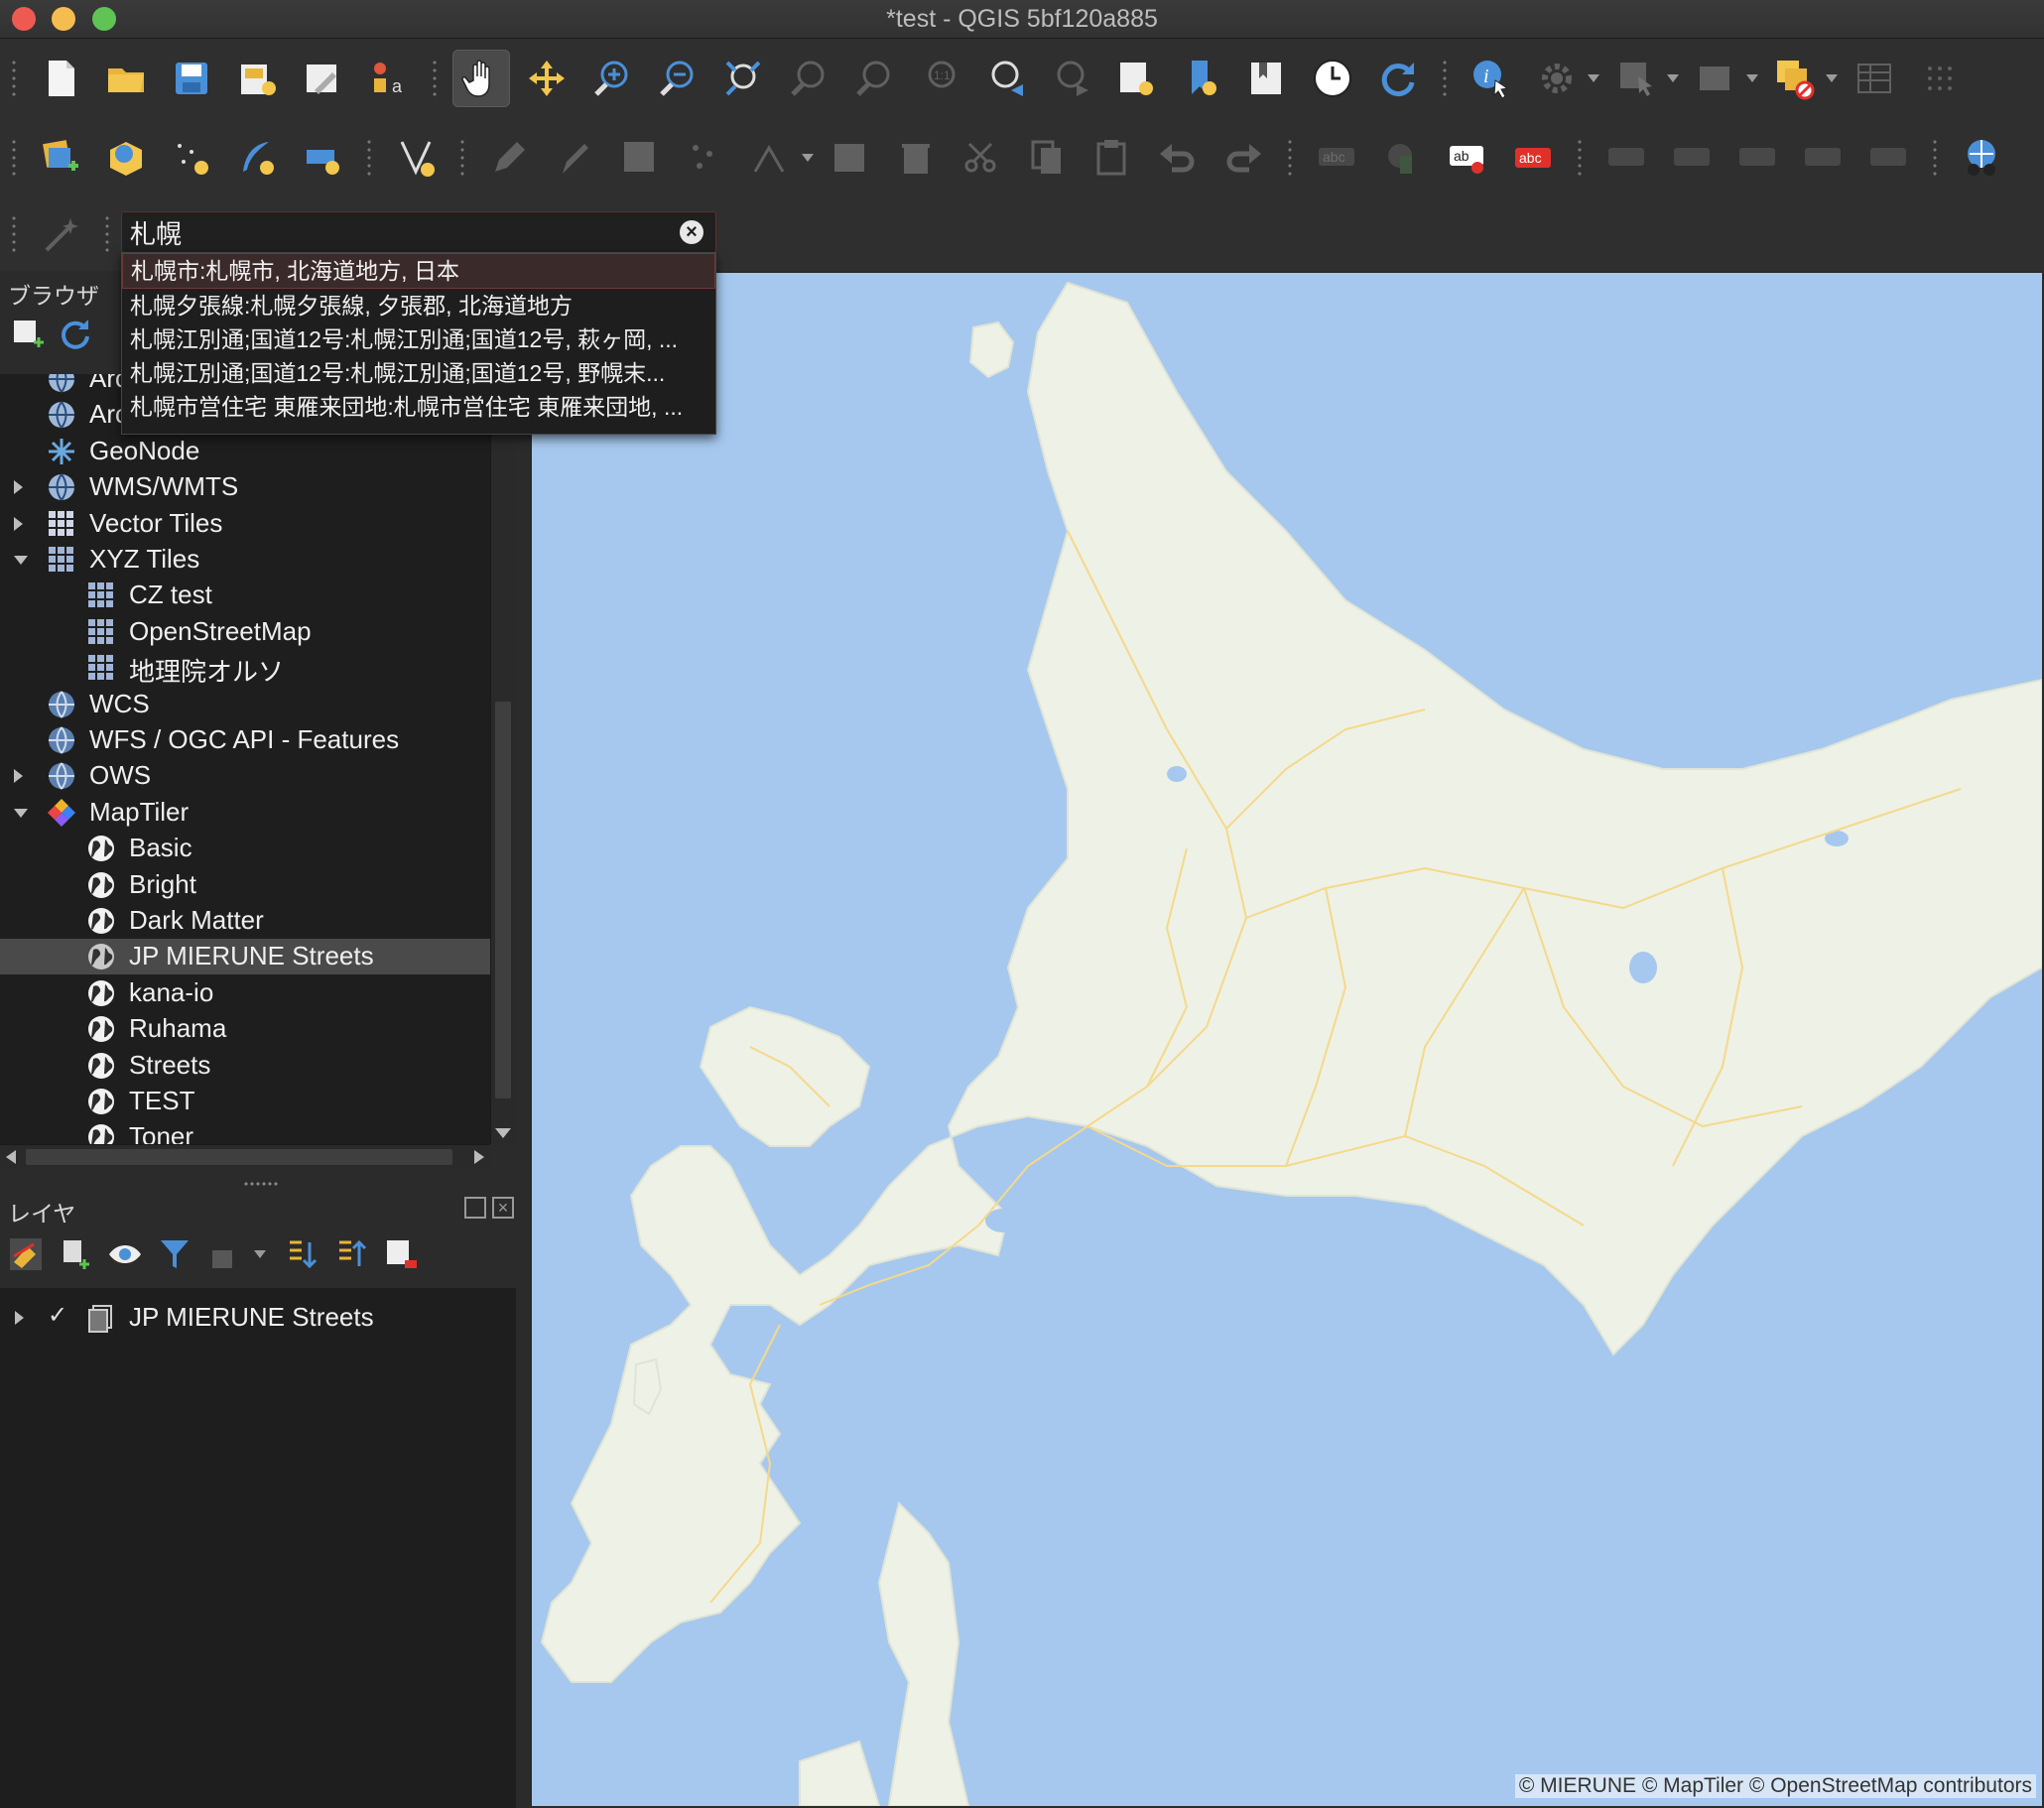 The width and height of the screenshot is (2044, 1808). I want to click on cut-features-button, so click(981, 158).